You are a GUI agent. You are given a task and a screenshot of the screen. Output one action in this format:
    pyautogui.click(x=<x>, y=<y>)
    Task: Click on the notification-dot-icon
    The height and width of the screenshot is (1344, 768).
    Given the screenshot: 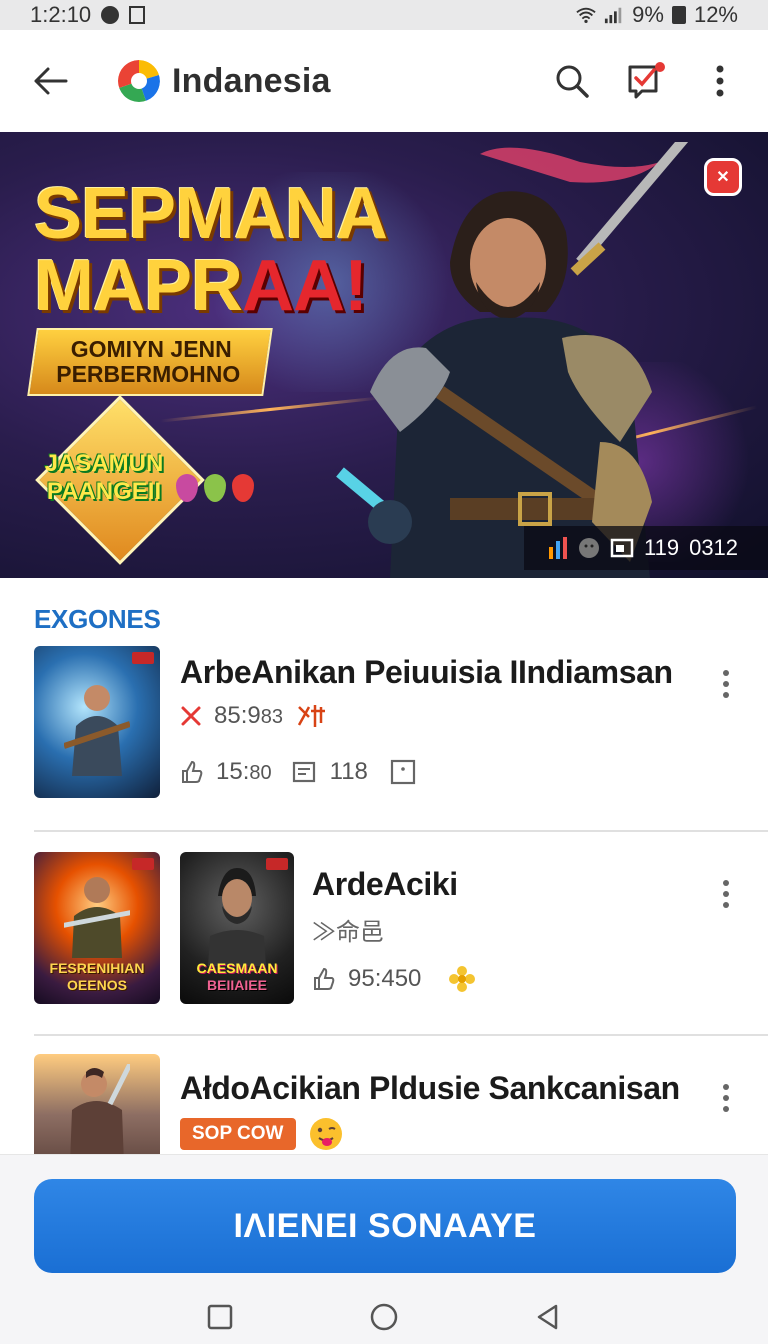 What is the action you would take?
    pyautogui.click(x=110, y=15)
    